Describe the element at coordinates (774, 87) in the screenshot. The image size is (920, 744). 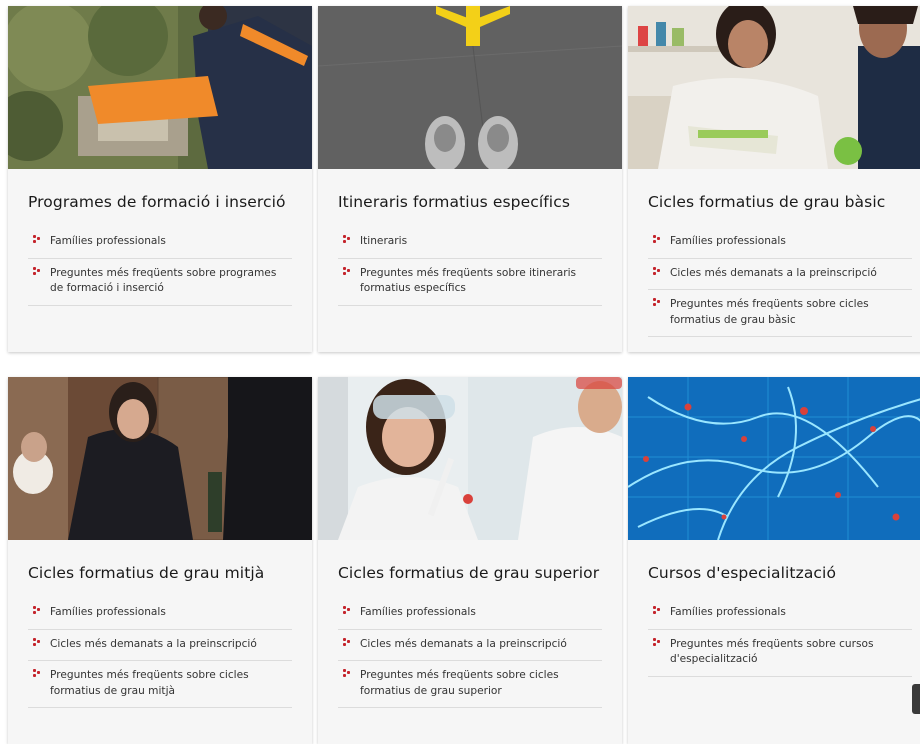
I see `card-image-pharmacy` at that location.